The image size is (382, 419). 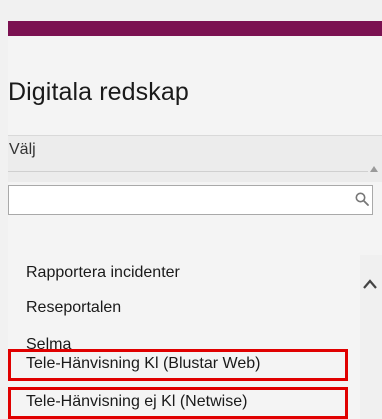 I want to click on search-icon, so click(x=362, y=199).